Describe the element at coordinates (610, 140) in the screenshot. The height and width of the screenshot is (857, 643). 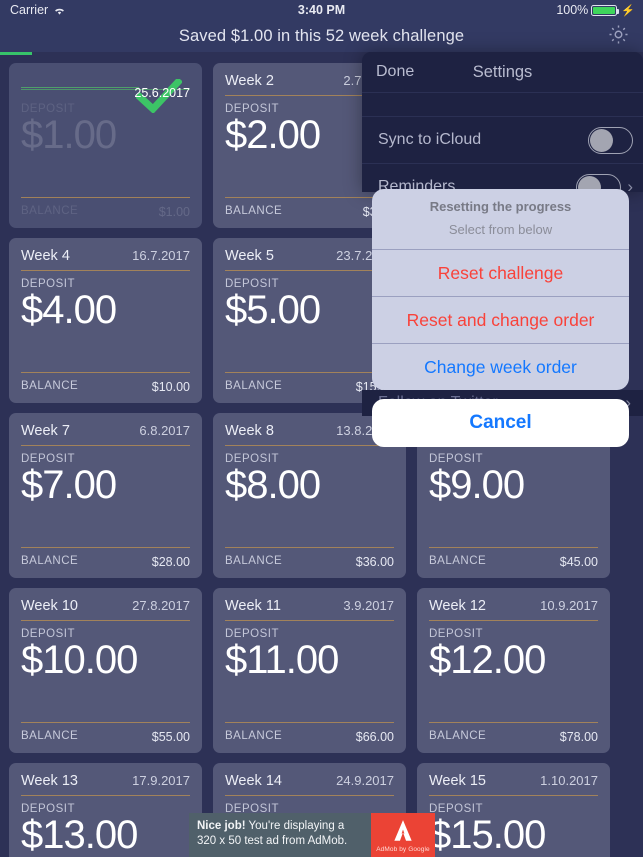
I see `sync-to-icloud-toggle` at that location.